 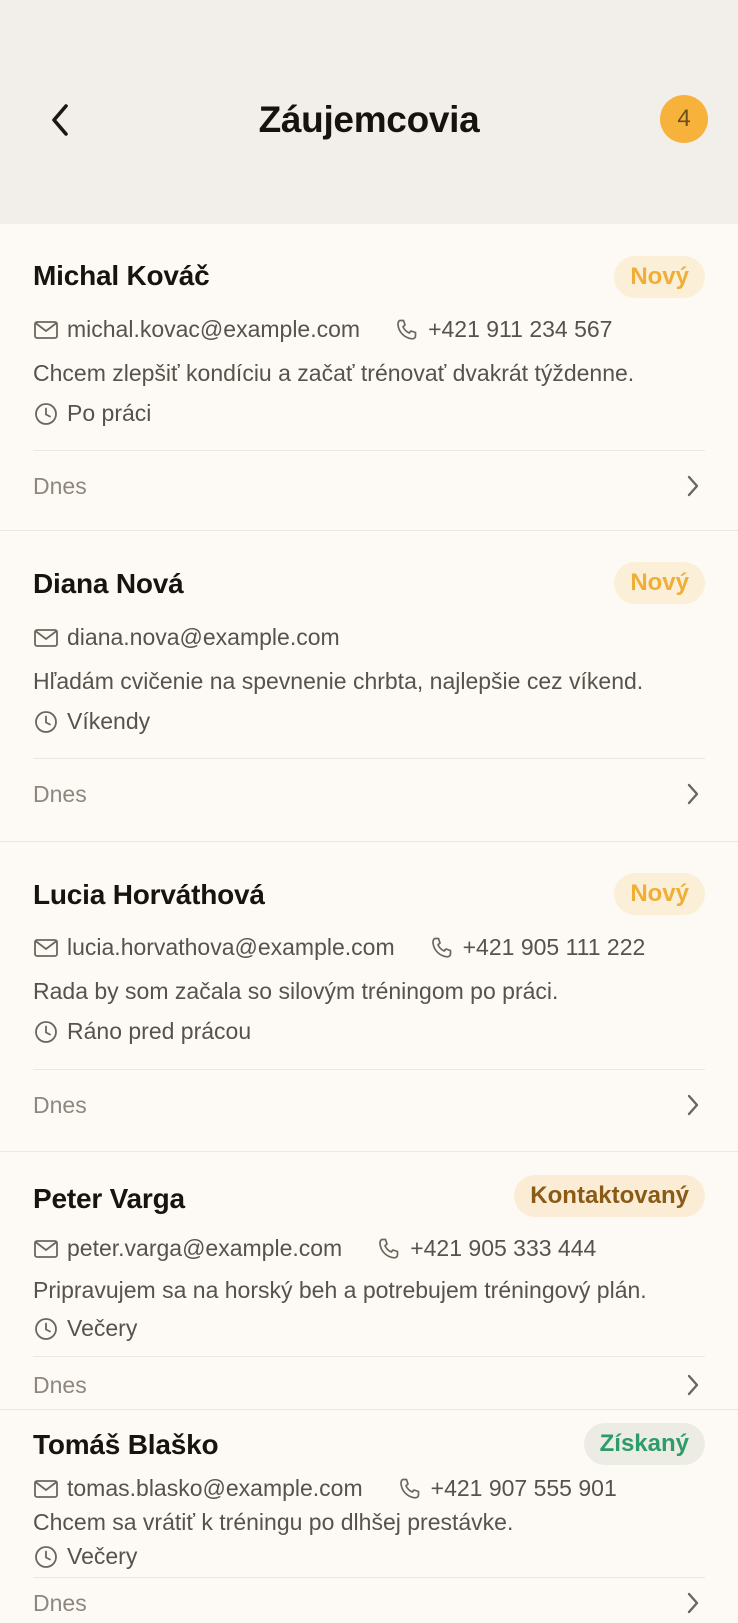 I want to click on lead-phone: +421 907 555 901, so click(x=524, y=1488).